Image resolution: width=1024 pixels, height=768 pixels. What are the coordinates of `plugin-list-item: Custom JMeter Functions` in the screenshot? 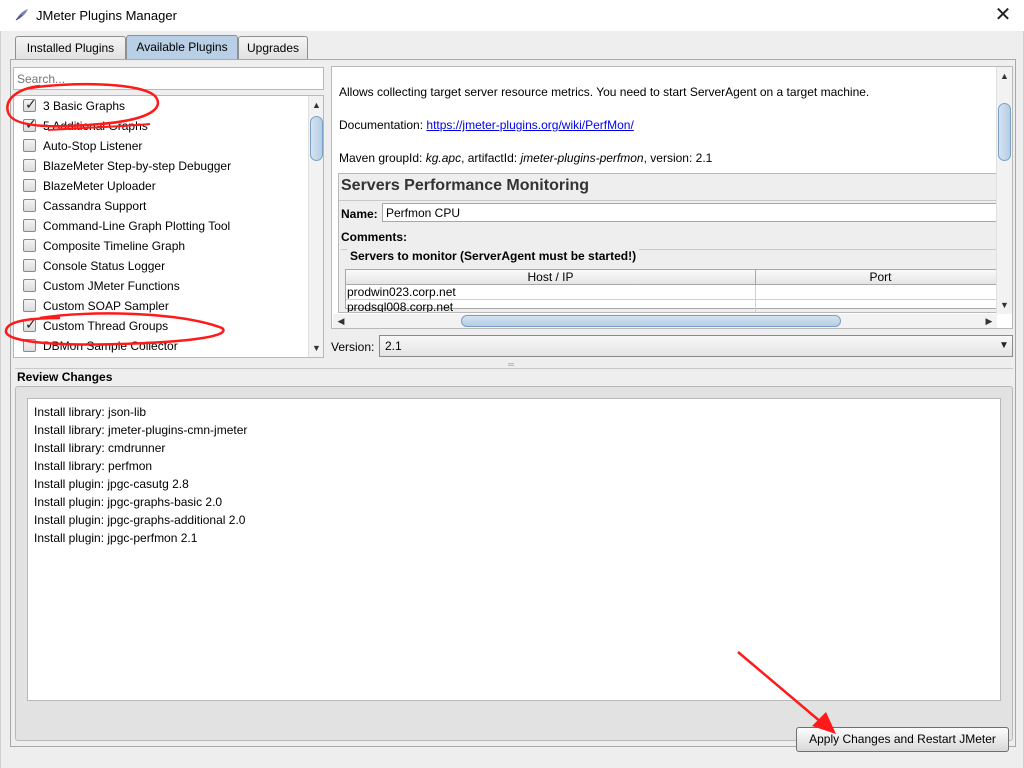 It's located at (160, 286).